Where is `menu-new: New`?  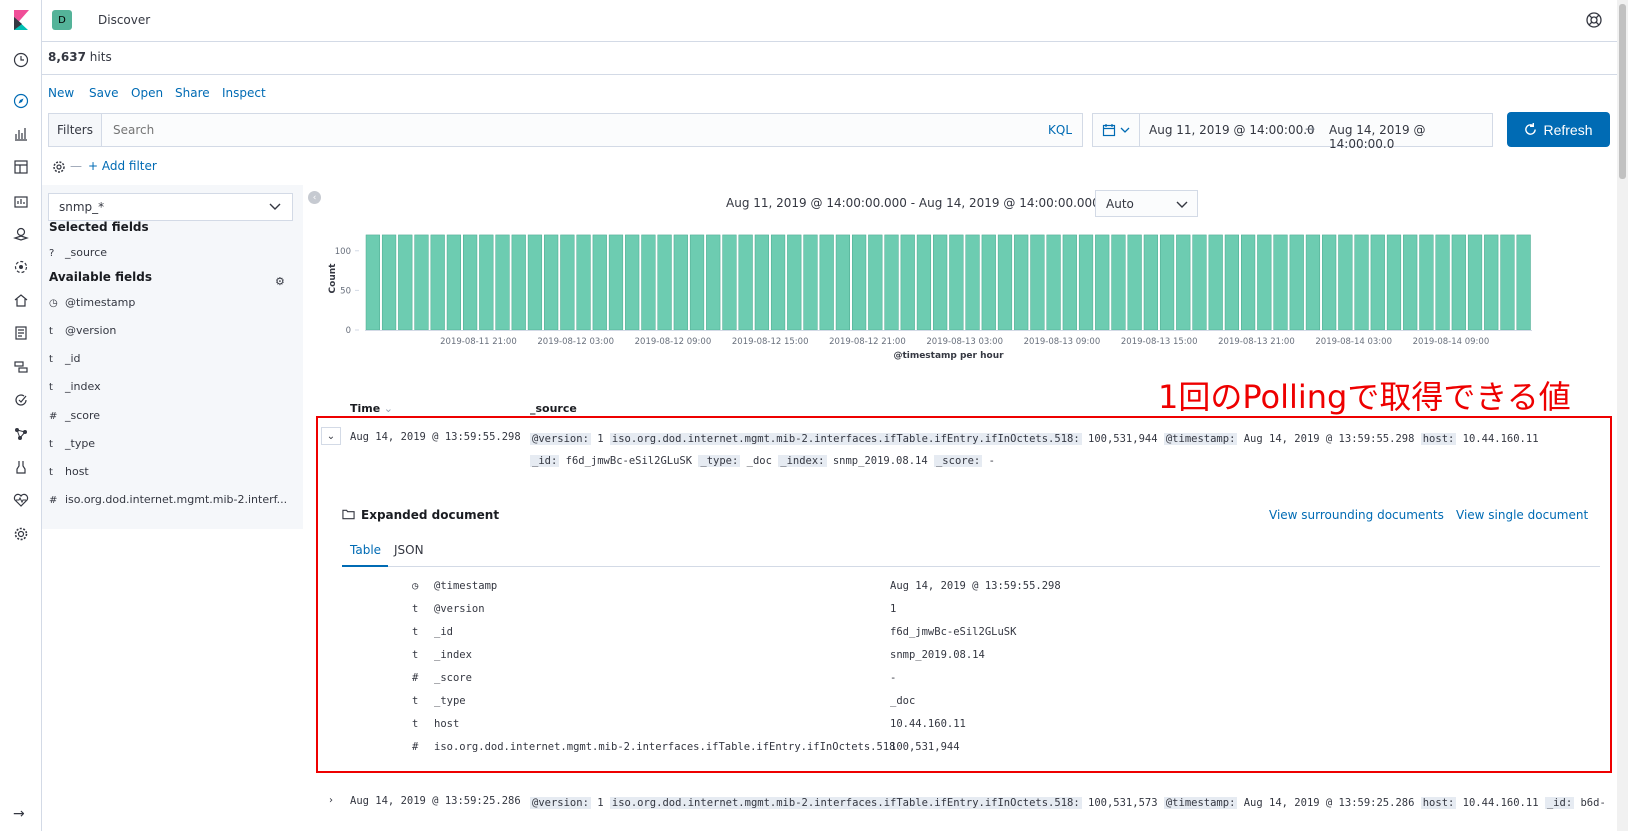 menu-new: New is located at coordinates (61, 93).